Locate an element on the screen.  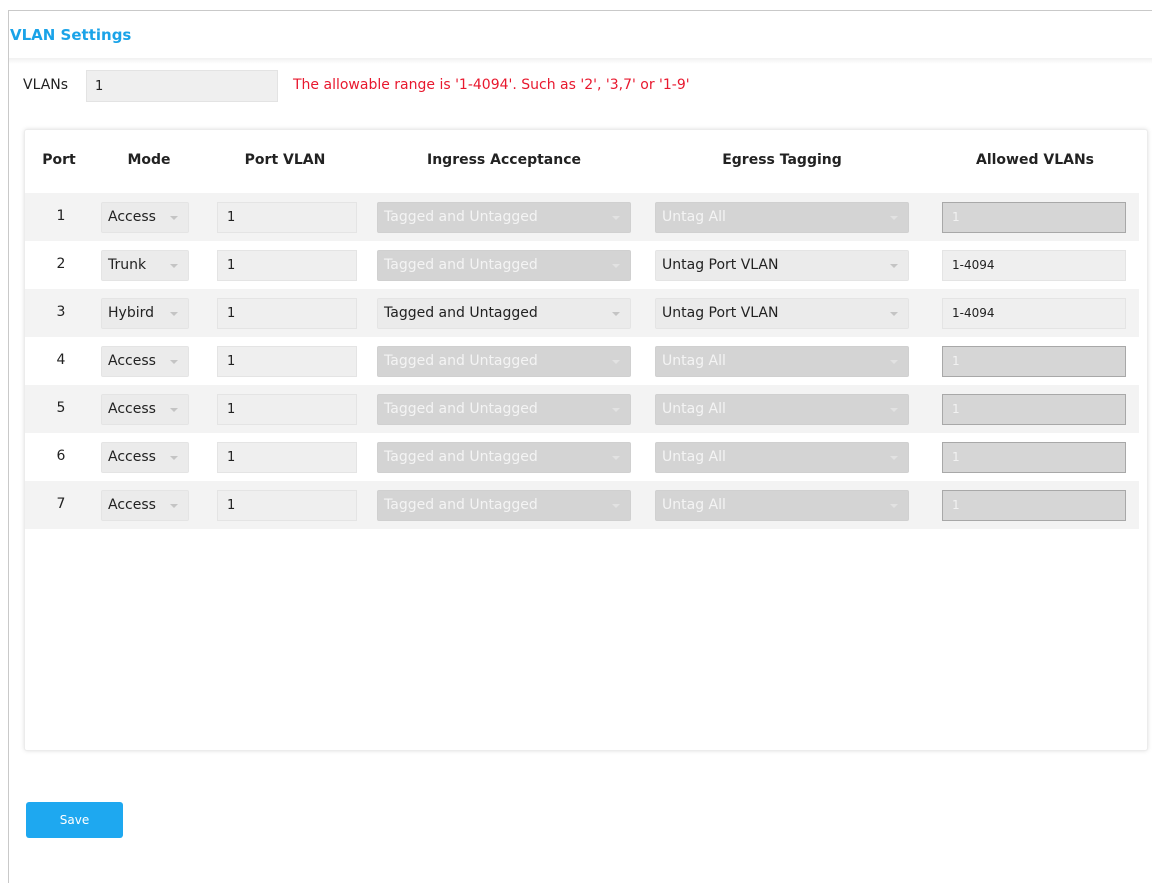
header-egress-tagging: Egress Tagging is located at coordinates (782, 160).